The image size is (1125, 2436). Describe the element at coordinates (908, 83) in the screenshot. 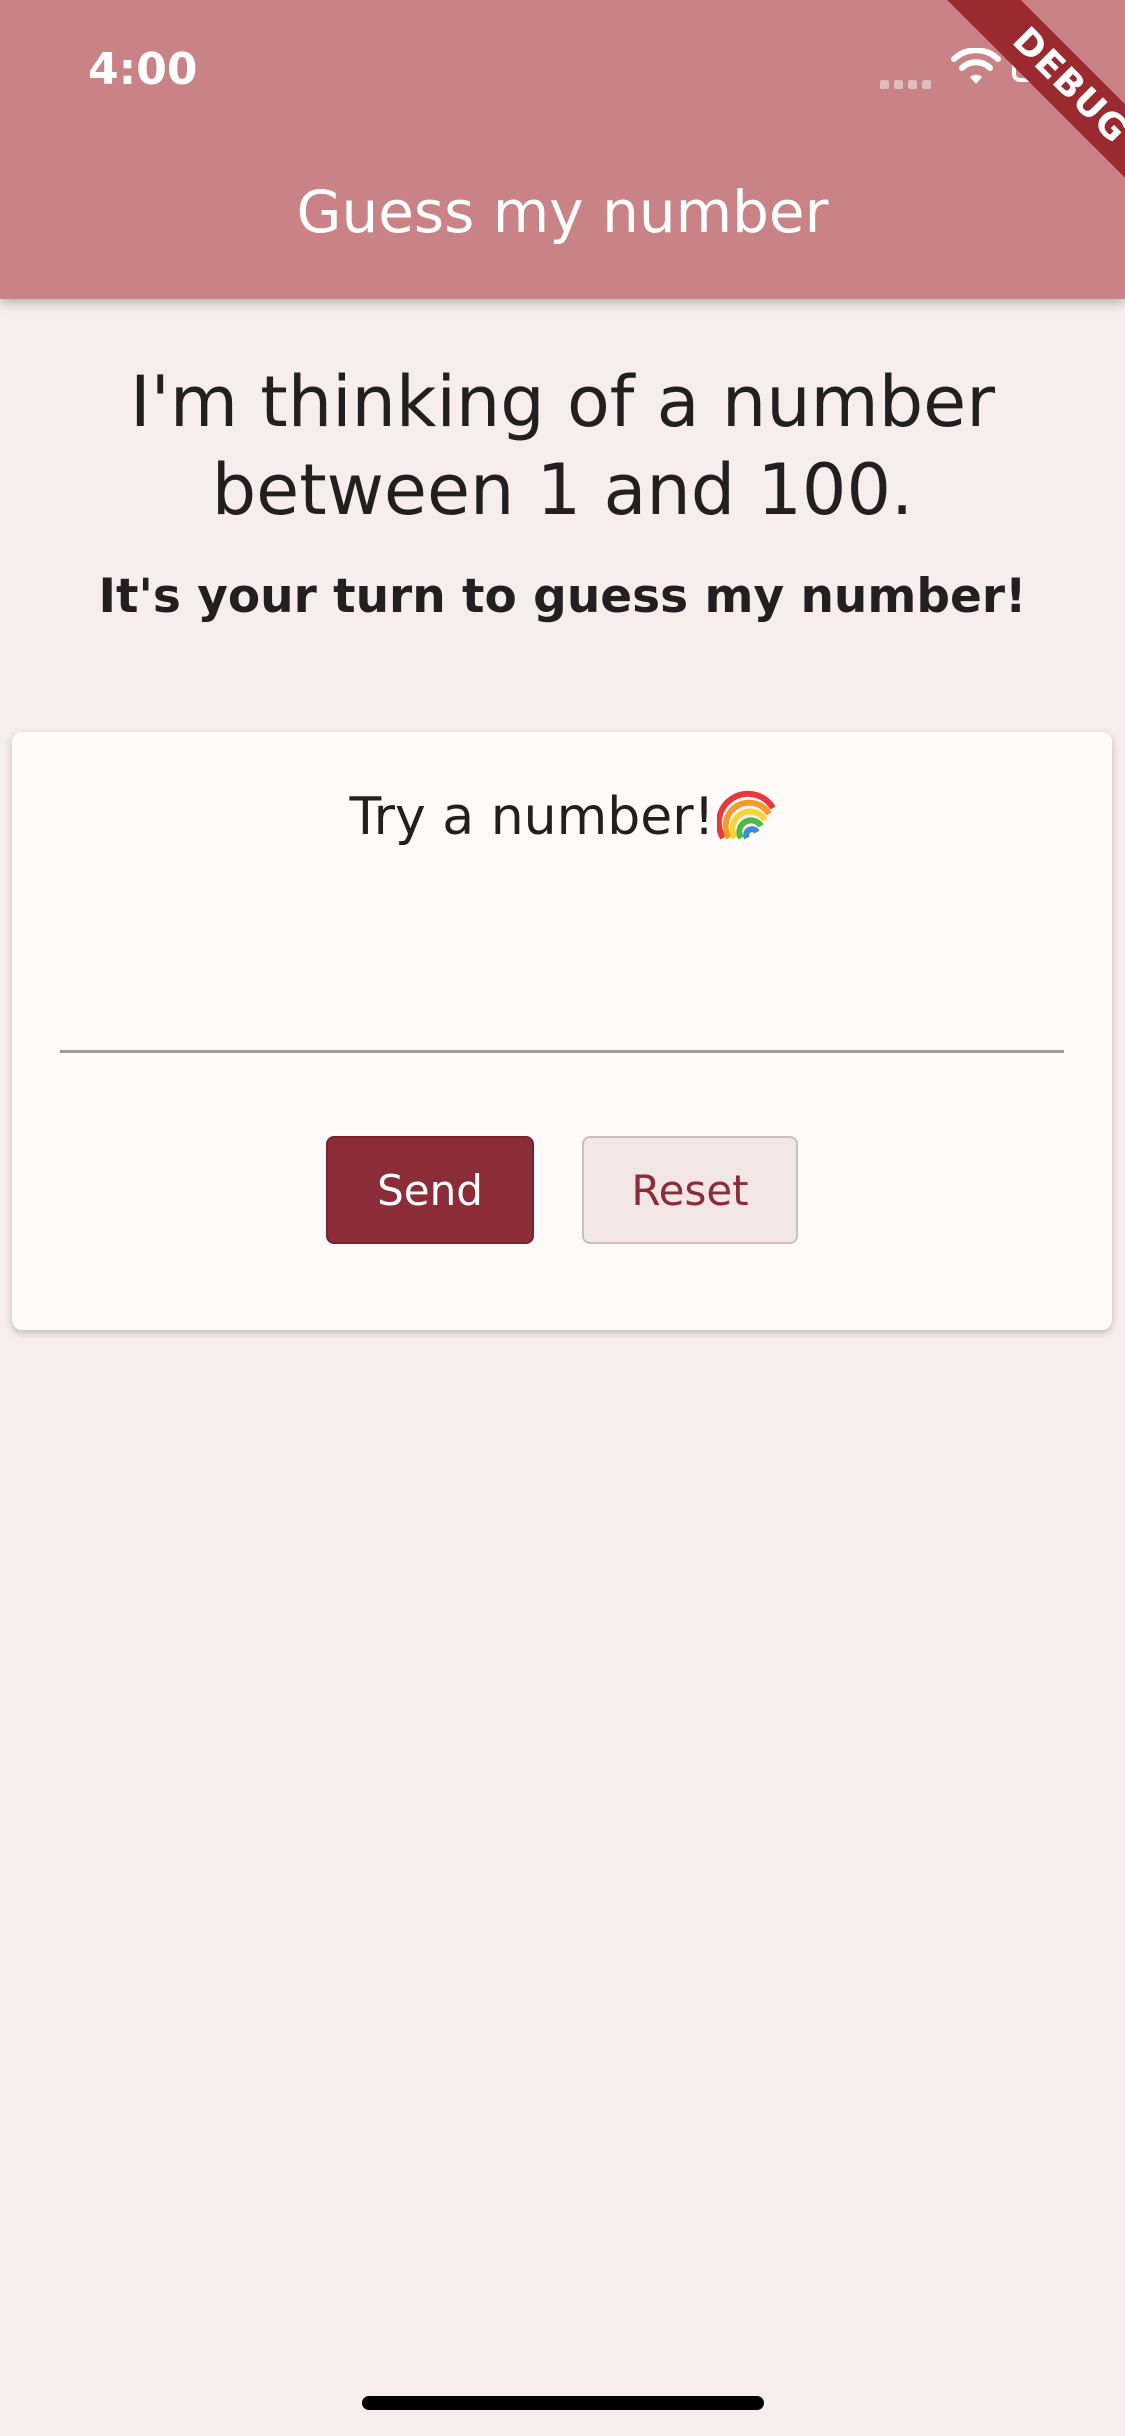

I see `signal-icon` at that location.